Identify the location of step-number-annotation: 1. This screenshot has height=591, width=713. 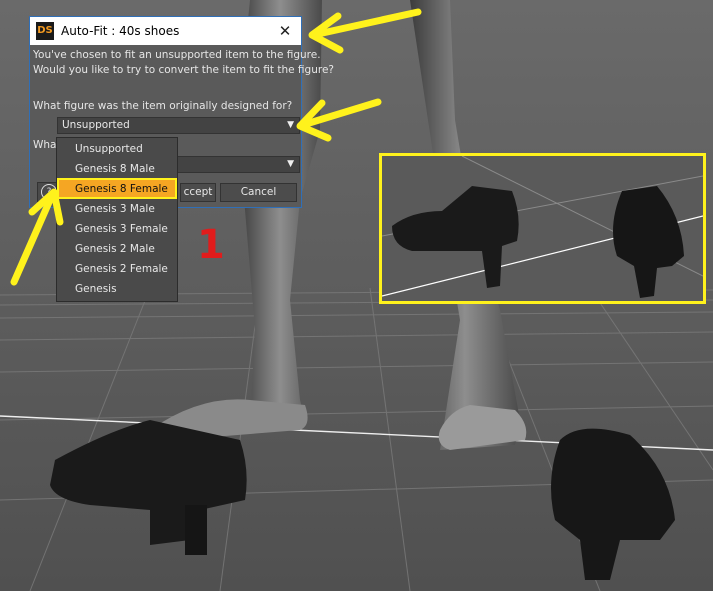
(211, 245).